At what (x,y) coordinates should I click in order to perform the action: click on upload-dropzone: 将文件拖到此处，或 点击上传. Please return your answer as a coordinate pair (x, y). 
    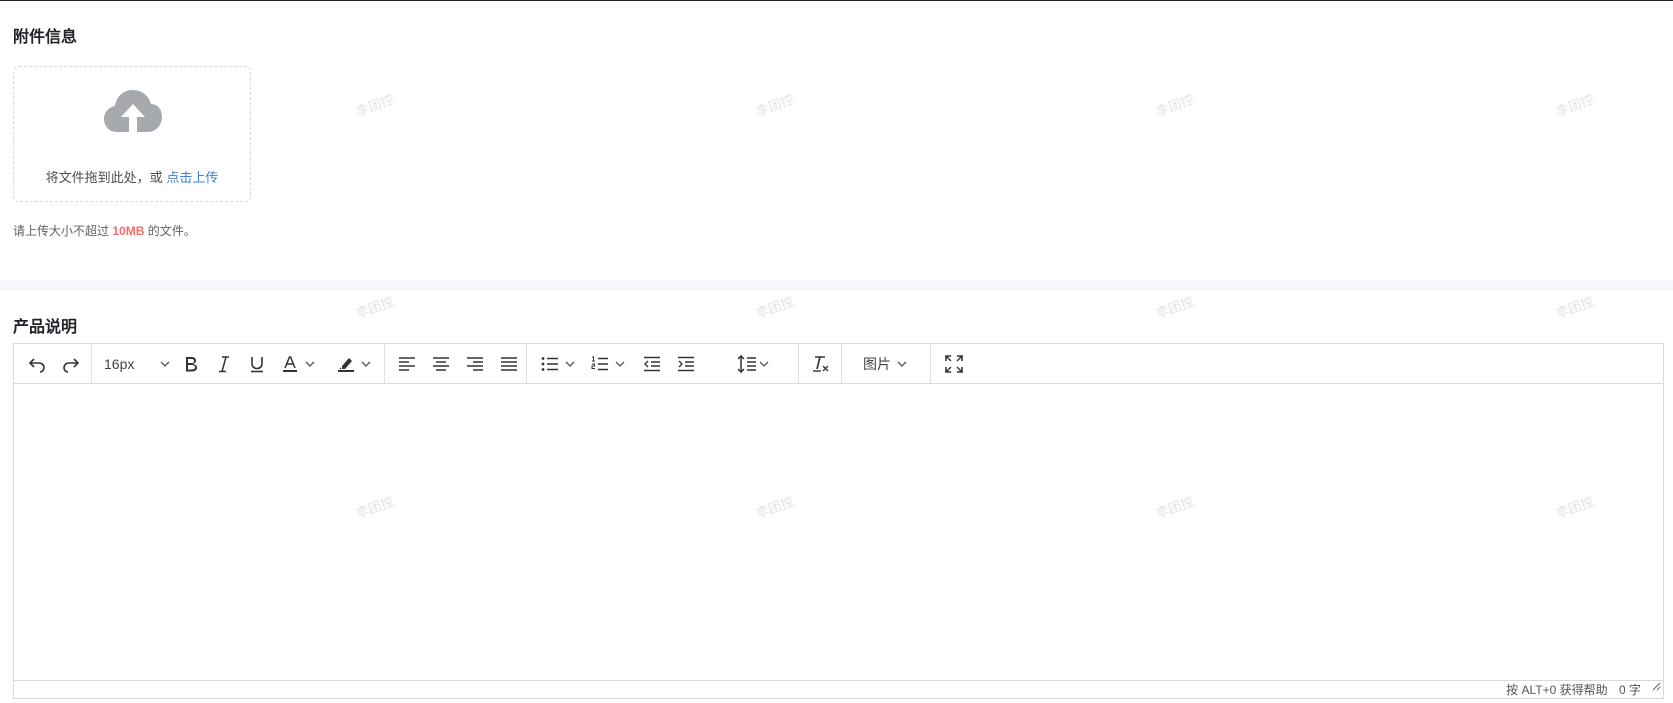
    Looking at the image, I should click on (132, 134).